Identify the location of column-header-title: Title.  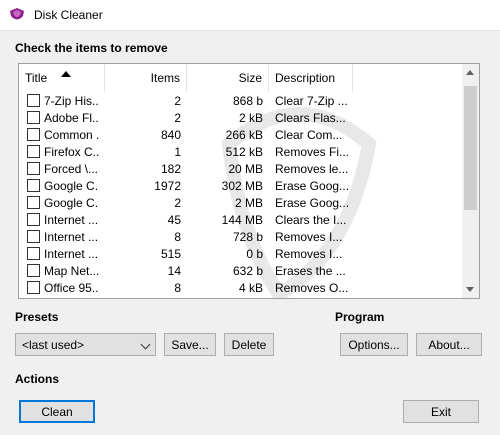
(62, 78).